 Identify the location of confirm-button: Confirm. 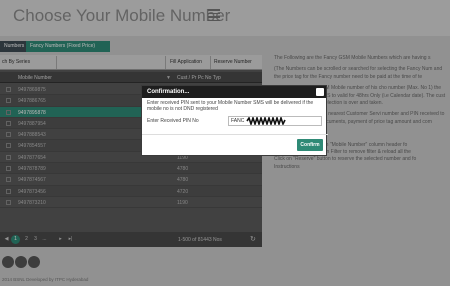
(310, 145).